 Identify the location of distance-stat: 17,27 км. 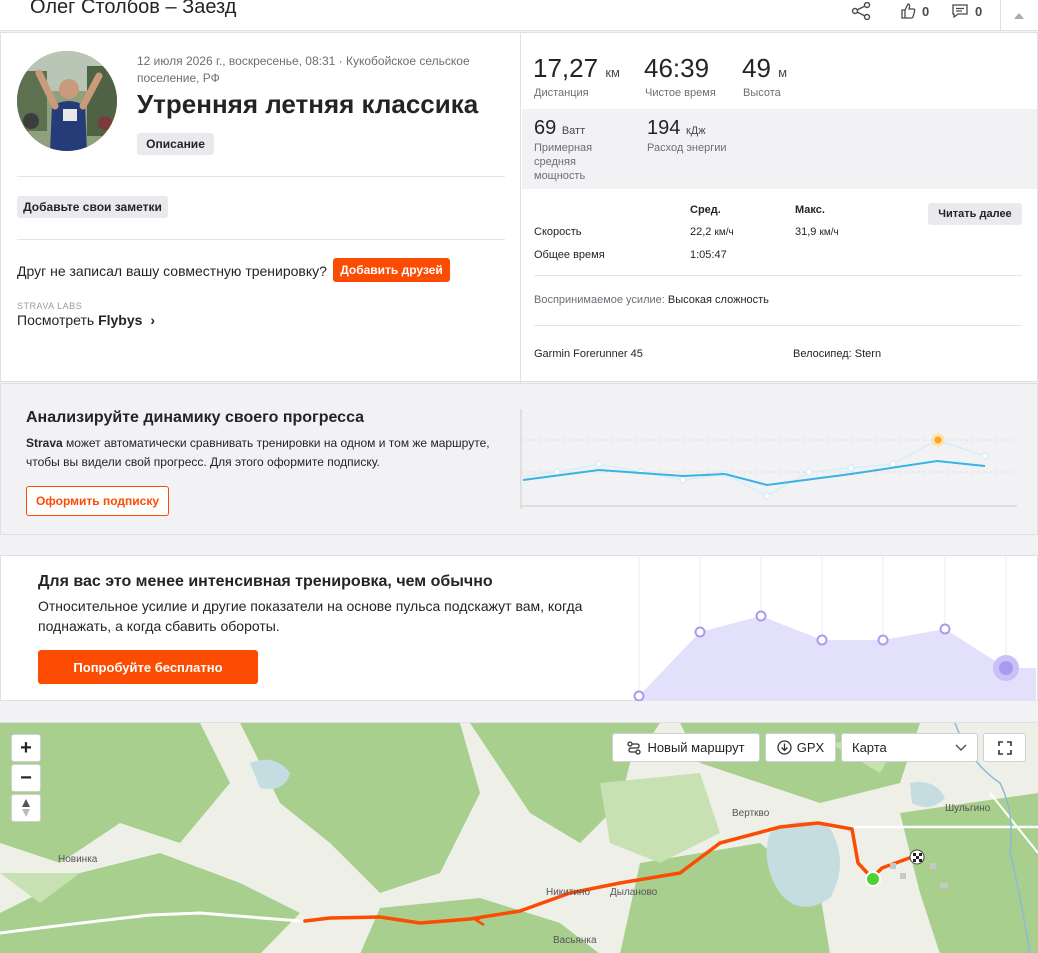
(576, 68).